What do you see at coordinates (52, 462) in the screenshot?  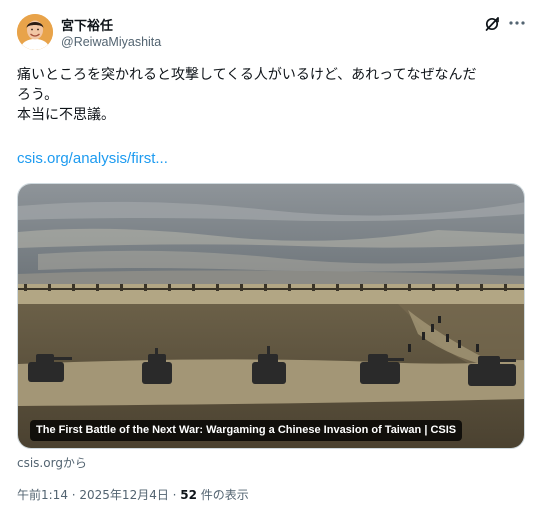 I see `card-source: csis.orgから` at bounding box center [52, 462].